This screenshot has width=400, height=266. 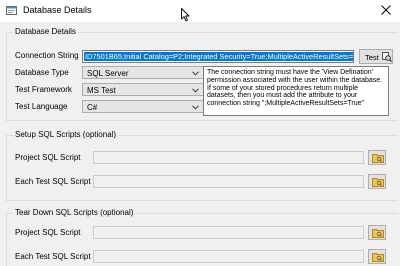 I want to click on connection-string-label: Connection String, so click(x=47, y=55).